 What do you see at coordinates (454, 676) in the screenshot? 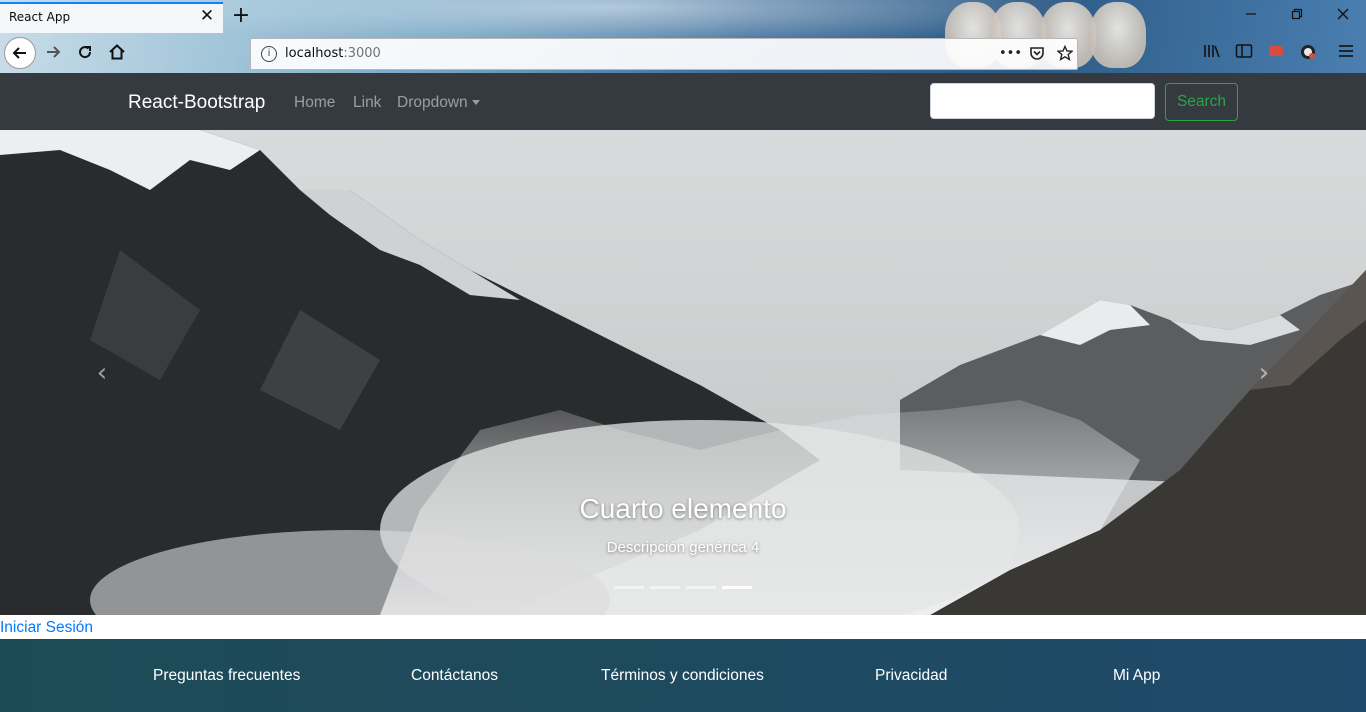
I see `footer-link-contact: Contáctanos` at bounding box center [454, 676].